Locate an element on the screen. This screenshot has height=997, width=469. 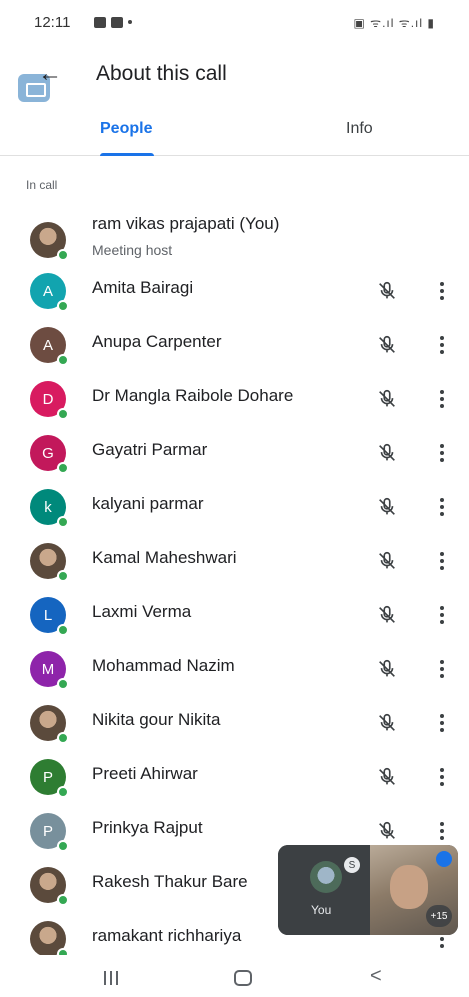
home-icon is located at coordinates (243, 978).